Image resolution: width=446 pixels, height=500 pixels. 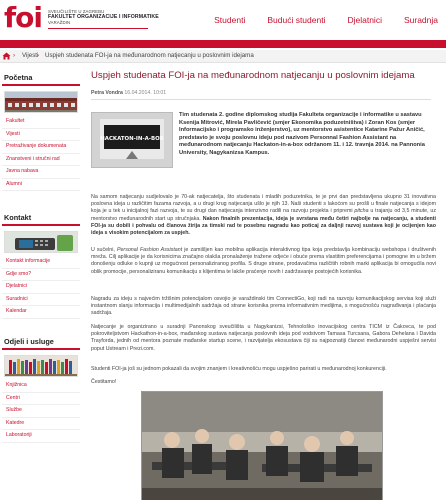 What do you see at coordinates (229, 20) in the screenshot?
I see `nav-studenti: Studenti` at bounding box center [229, 20].